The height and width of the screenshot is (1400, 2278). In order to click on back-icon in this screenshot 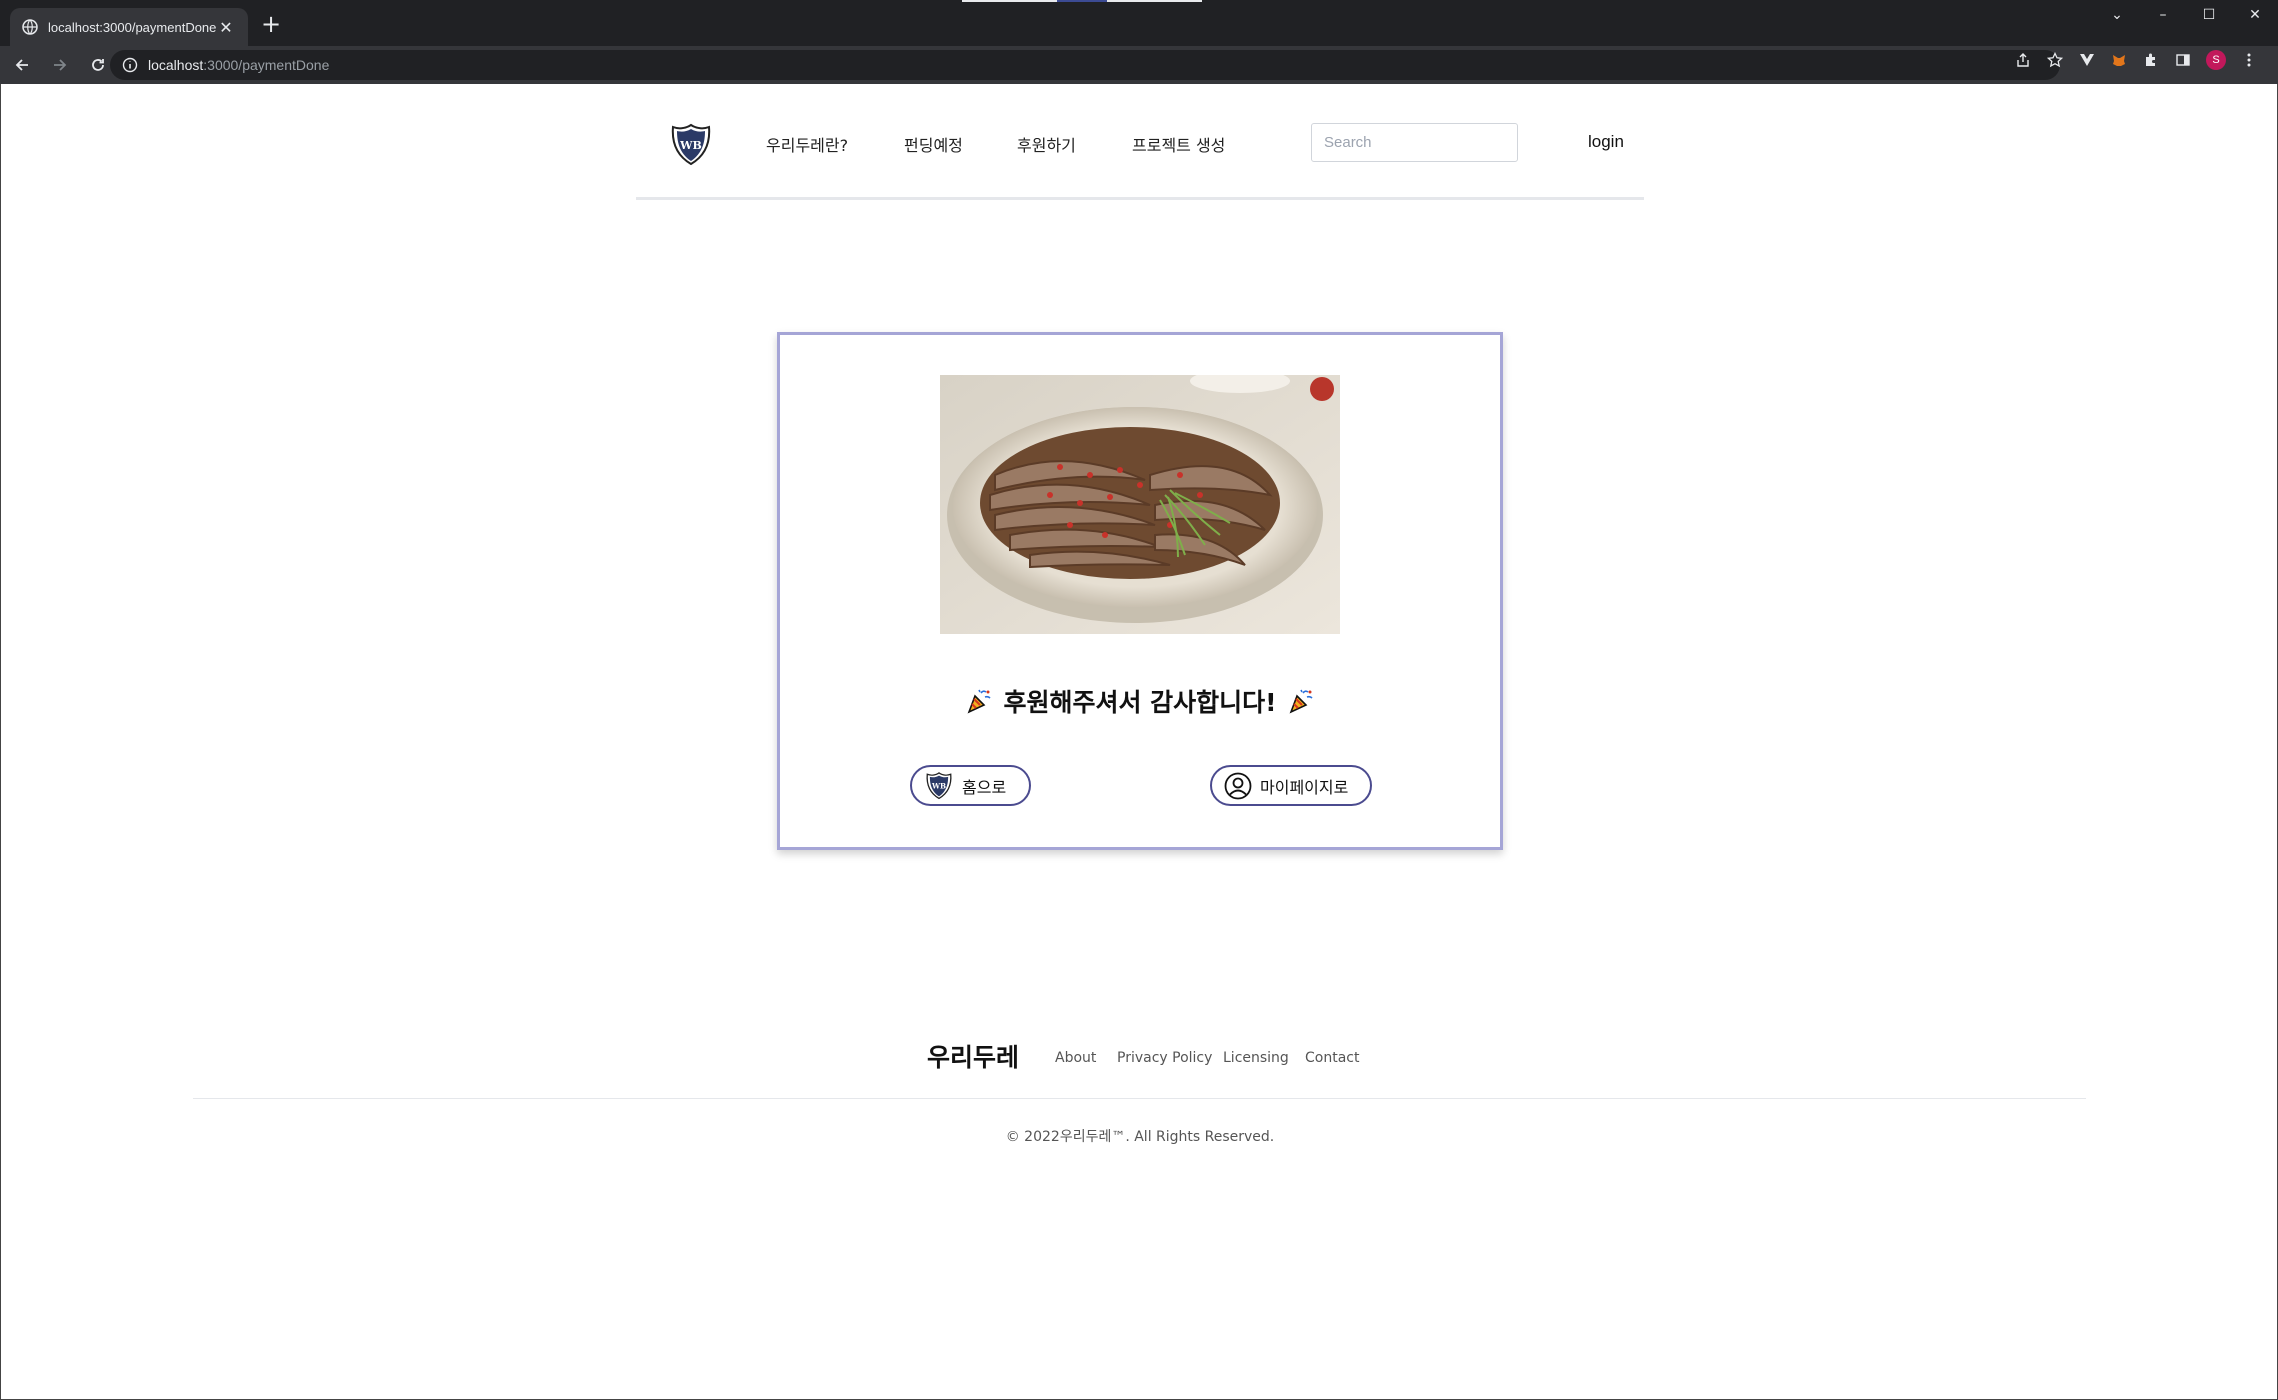, I will do `click(22, 65)`.